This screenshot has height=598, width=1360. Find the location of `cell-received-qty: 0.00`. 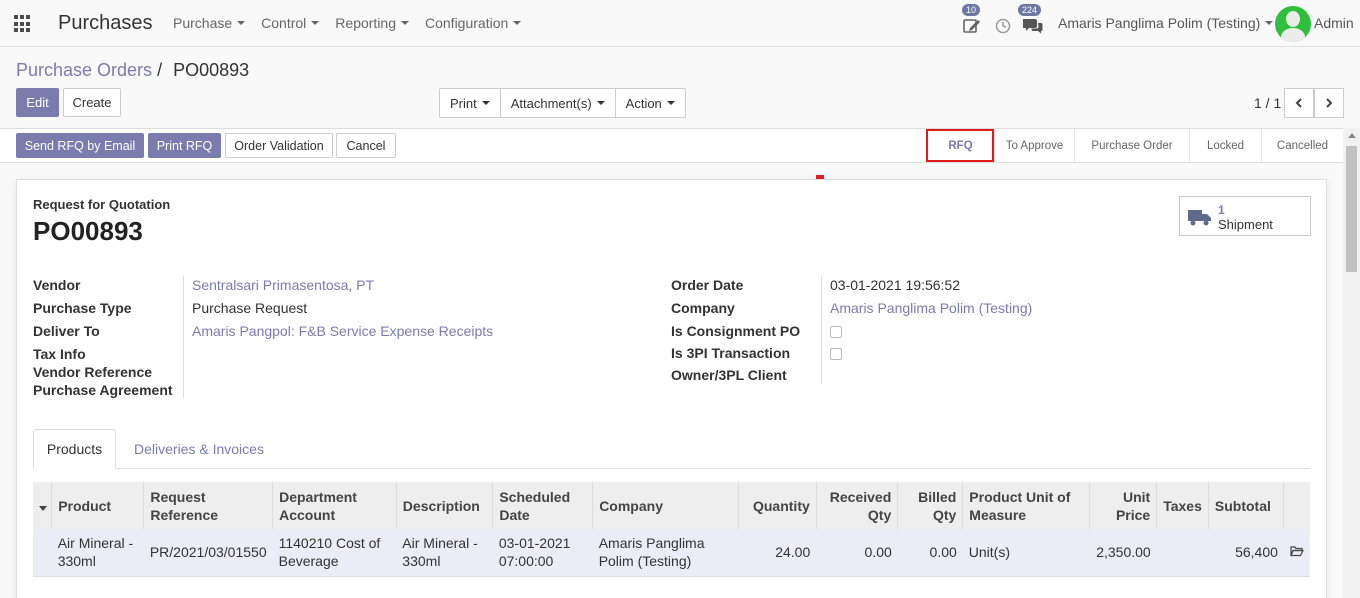

cell-received-qty: 0.00 is located at coordinates (857, 553).